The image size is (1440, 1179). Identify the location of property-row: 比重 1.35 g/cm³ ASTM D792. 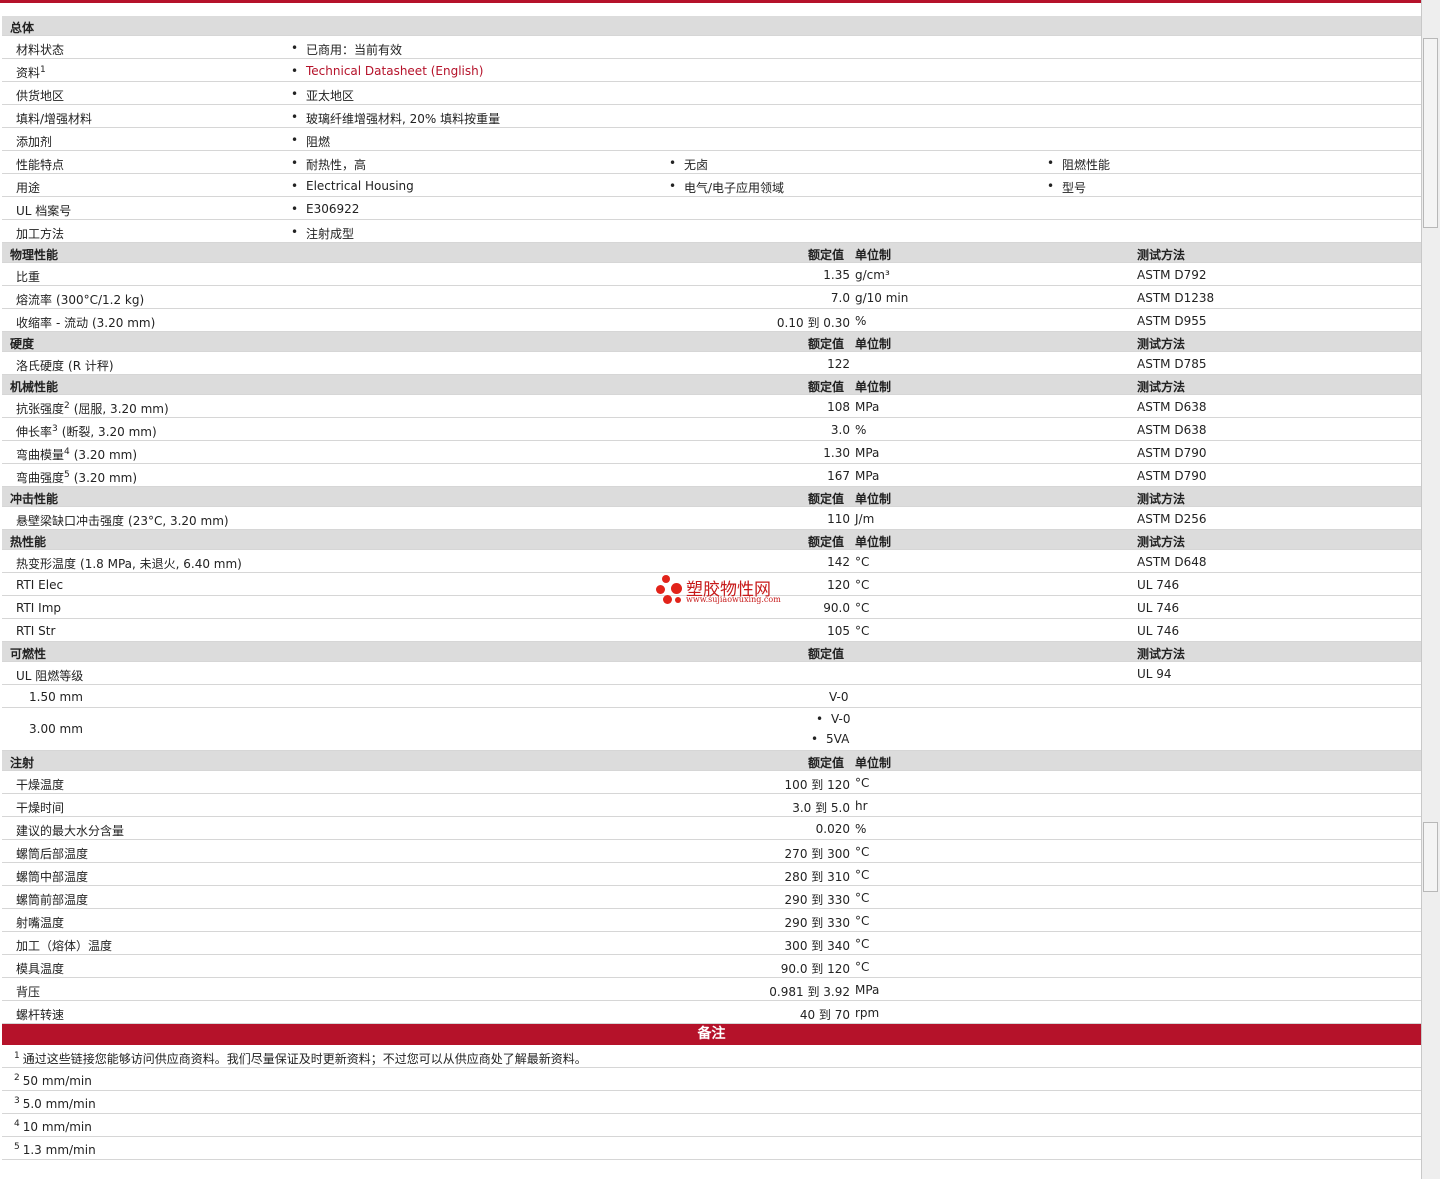
(711, 274).